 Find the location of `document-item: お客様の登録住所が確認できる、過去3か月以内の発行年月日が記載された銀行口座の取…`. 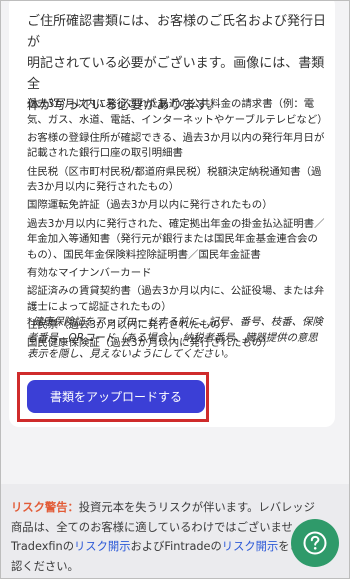

document-item: お客様の登録住所が確認できる、過去3か月以内の発行年月日が記載された銀行口座の取… is located at coordinates (176, 145).